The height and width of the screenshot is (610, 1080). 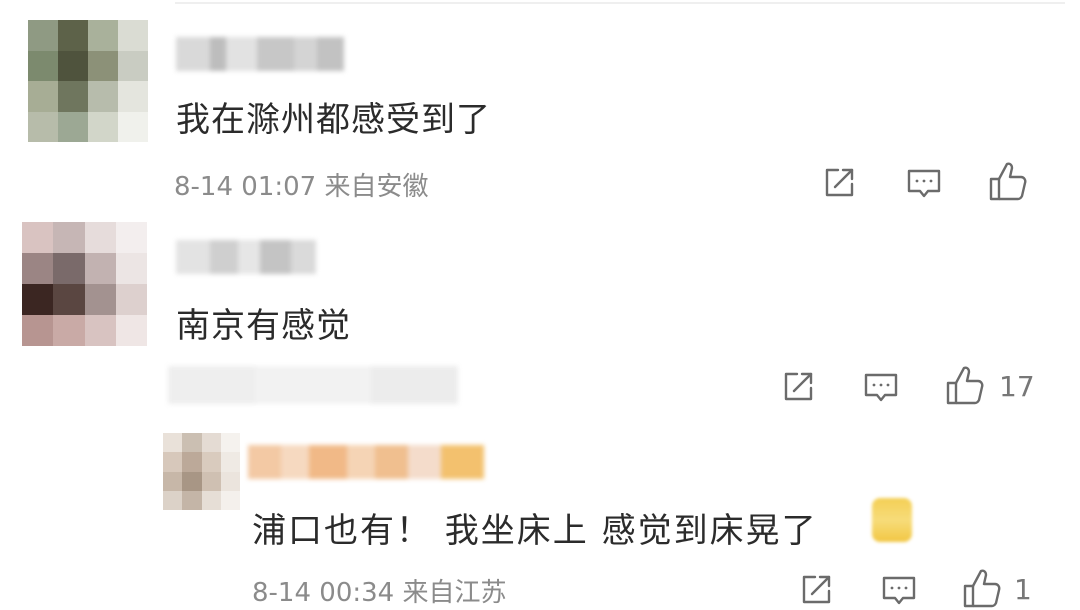 What do you see at coordinates (333, 120) in the screenshot?
I see `comment-text: 我在滁州都感受到了` at bounding box center [333, 120].